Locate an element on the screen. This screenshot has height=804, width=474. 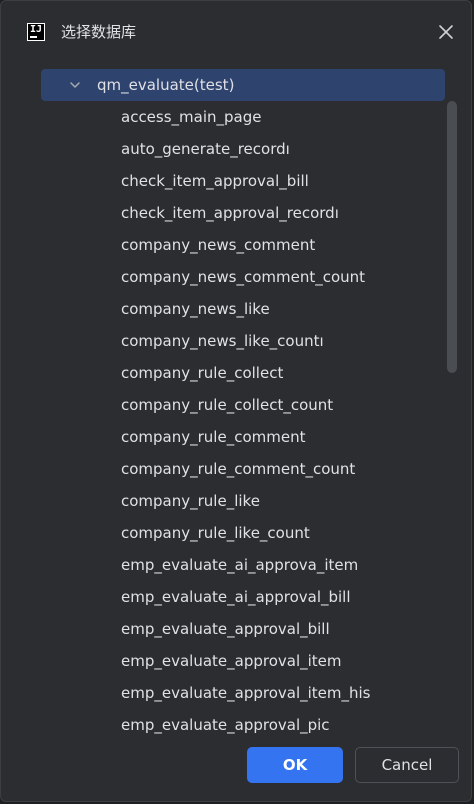
tree-item: emp_evaluate_approval_item_his is located at coordinates (243, 693).